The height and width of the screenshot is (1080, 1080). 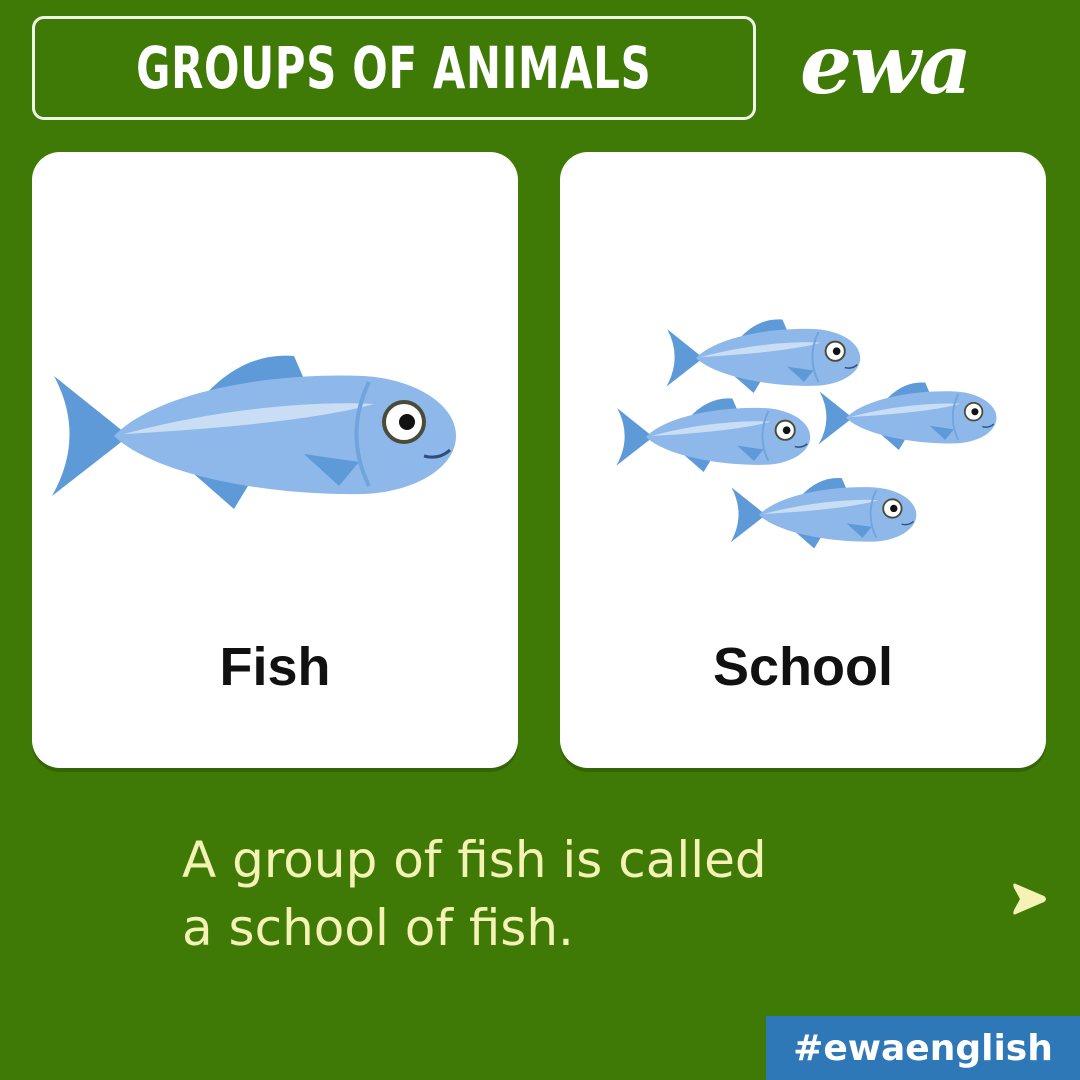 What do you see at coordinates (378, 928) in the screenshot?
I see `caption-line-2: a school of fish.` at bounding box center [378, 928].